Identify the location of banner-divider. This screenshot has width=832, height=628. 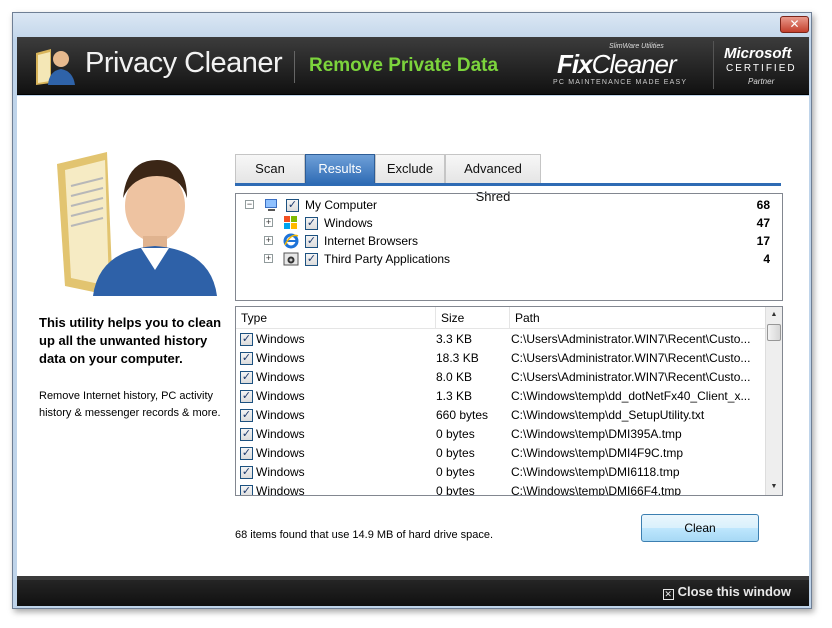
(294, 67).